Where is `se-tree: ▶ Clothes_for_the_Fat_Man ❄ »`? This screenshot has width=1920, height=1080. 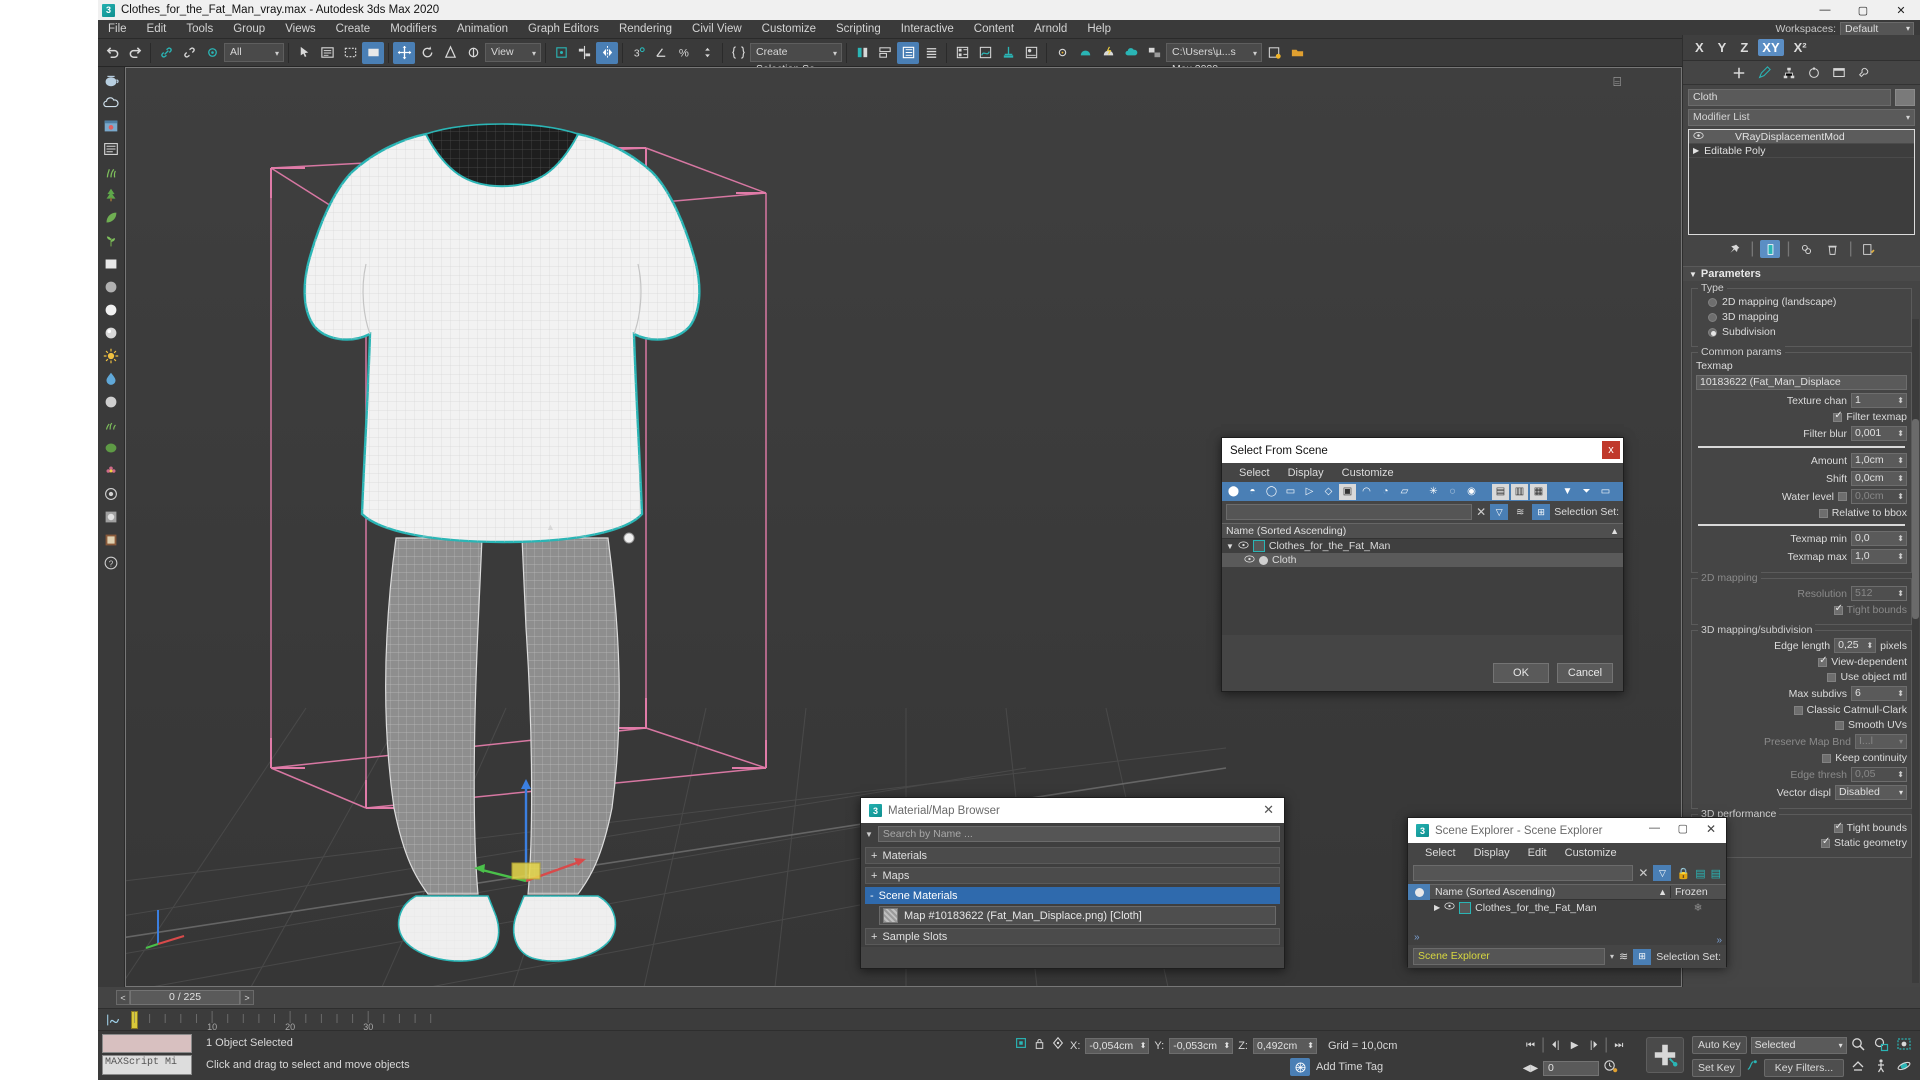
se-tree: ▶ Clothes_for_the_Fat_Man ❄ » is located at coordinates (1567, 922).